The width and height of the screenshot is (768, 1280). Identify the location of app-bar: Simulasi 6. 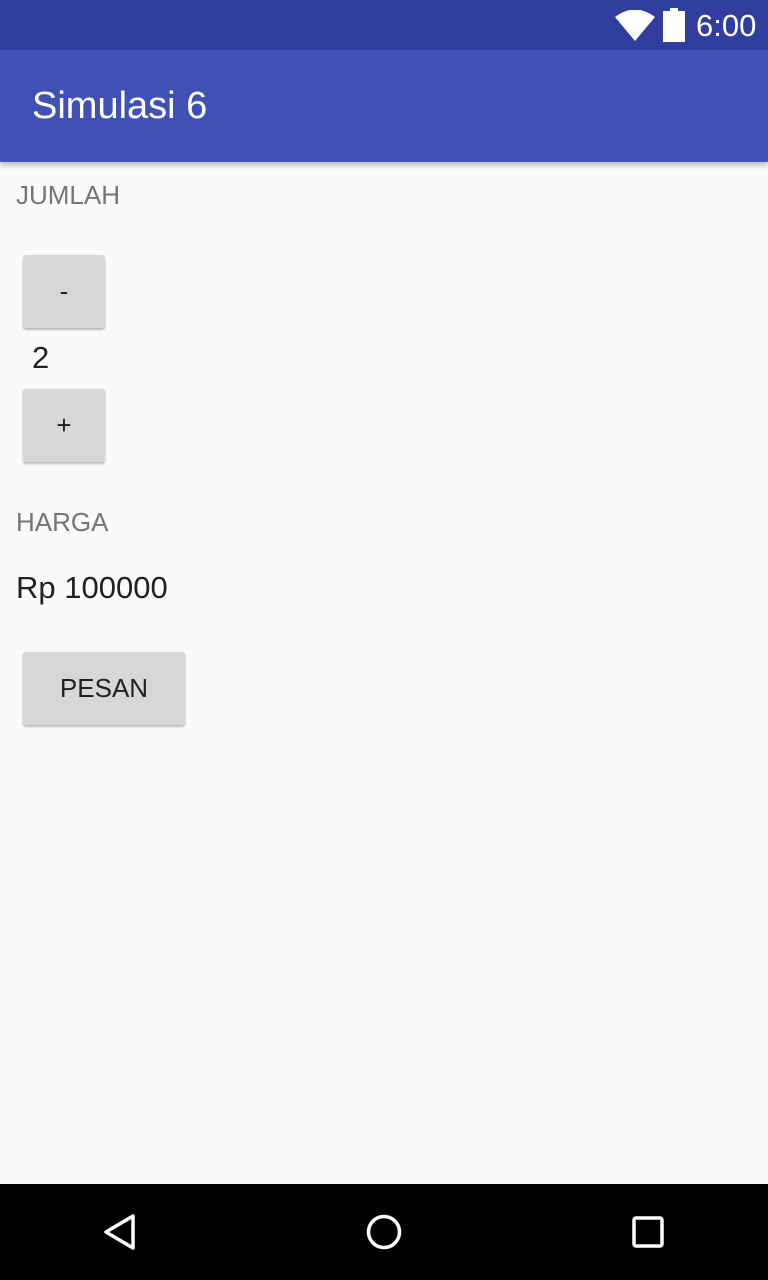
(384, 106).